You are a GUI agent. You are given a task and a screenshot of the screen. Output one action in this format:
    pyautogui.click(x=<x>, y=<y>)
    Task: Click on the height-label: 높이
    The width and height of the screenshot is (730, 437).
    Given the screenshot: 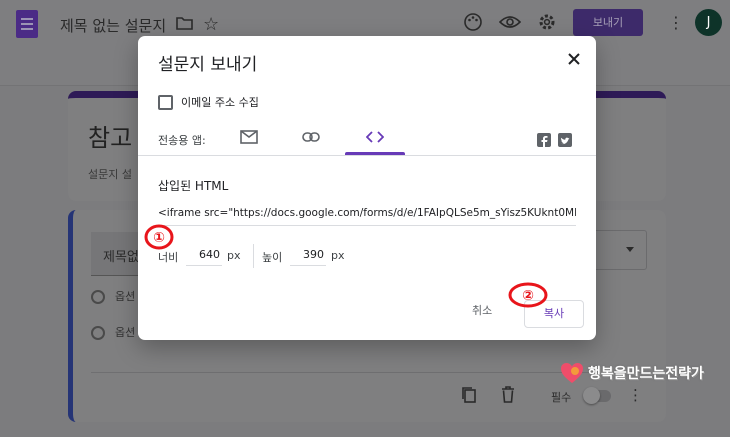 What is the action you would take?
    pyautogui.click(x=272, y=257)
    